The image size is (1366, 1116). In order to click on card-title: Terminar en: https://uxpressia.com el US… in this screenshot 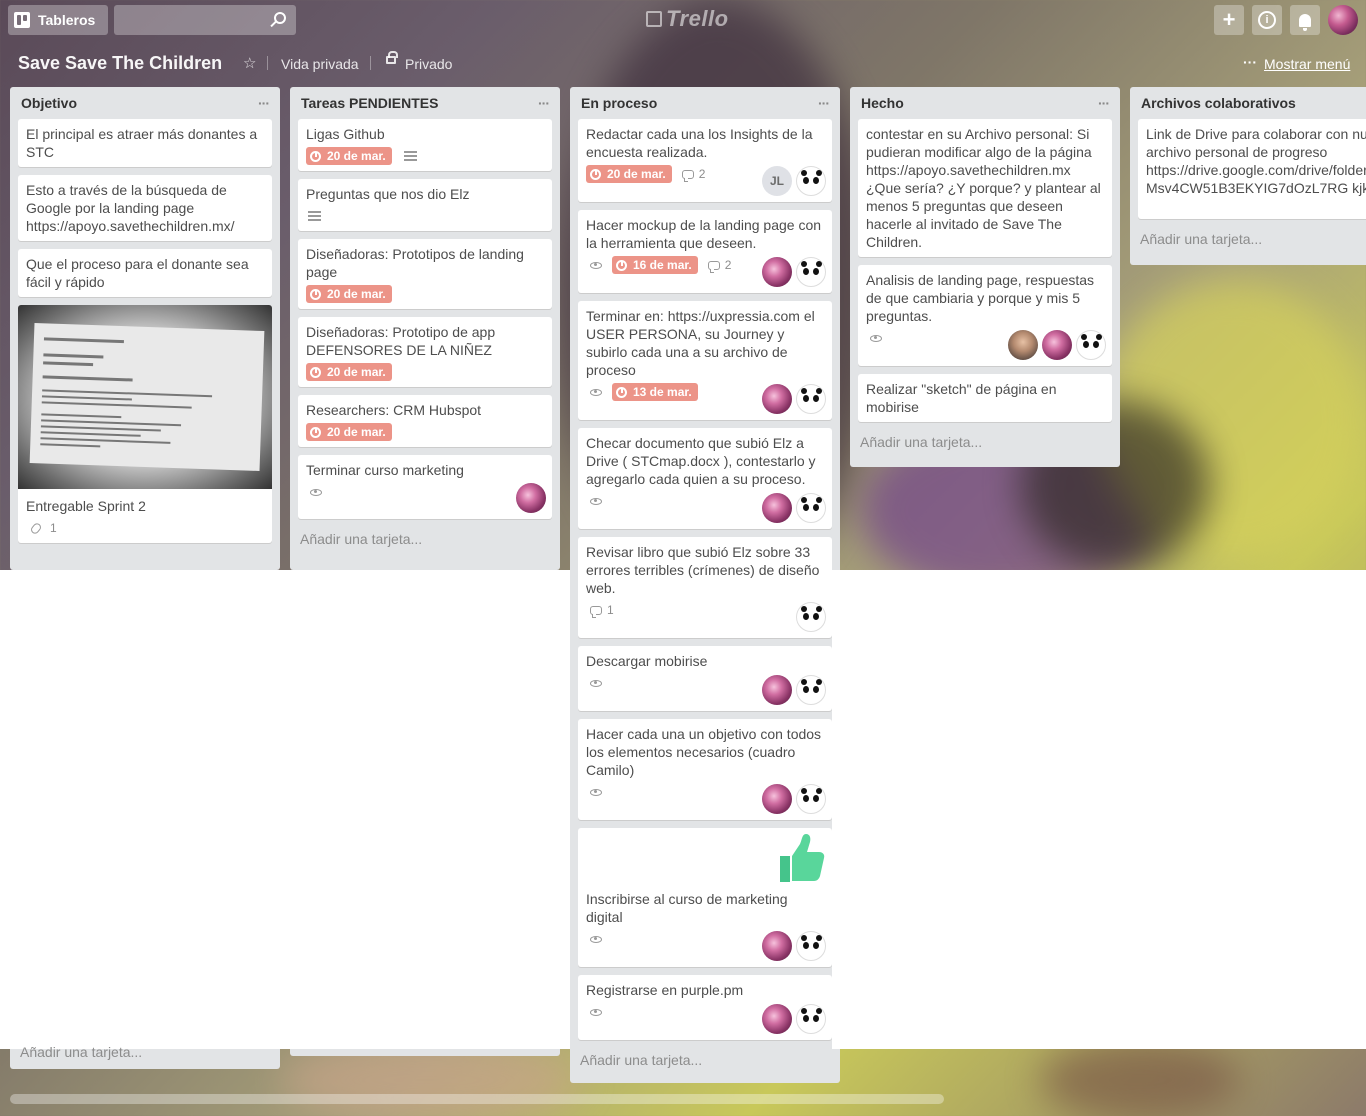, I will do `click(700, 343)`.